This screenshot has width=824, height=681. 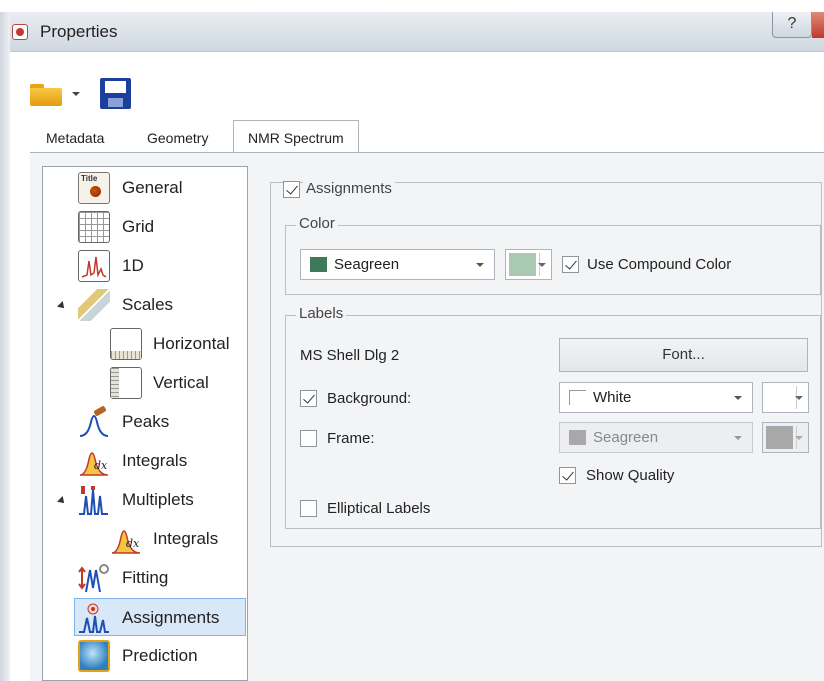 I want to click on tree-item-general: General, so click(x=145, y=188).